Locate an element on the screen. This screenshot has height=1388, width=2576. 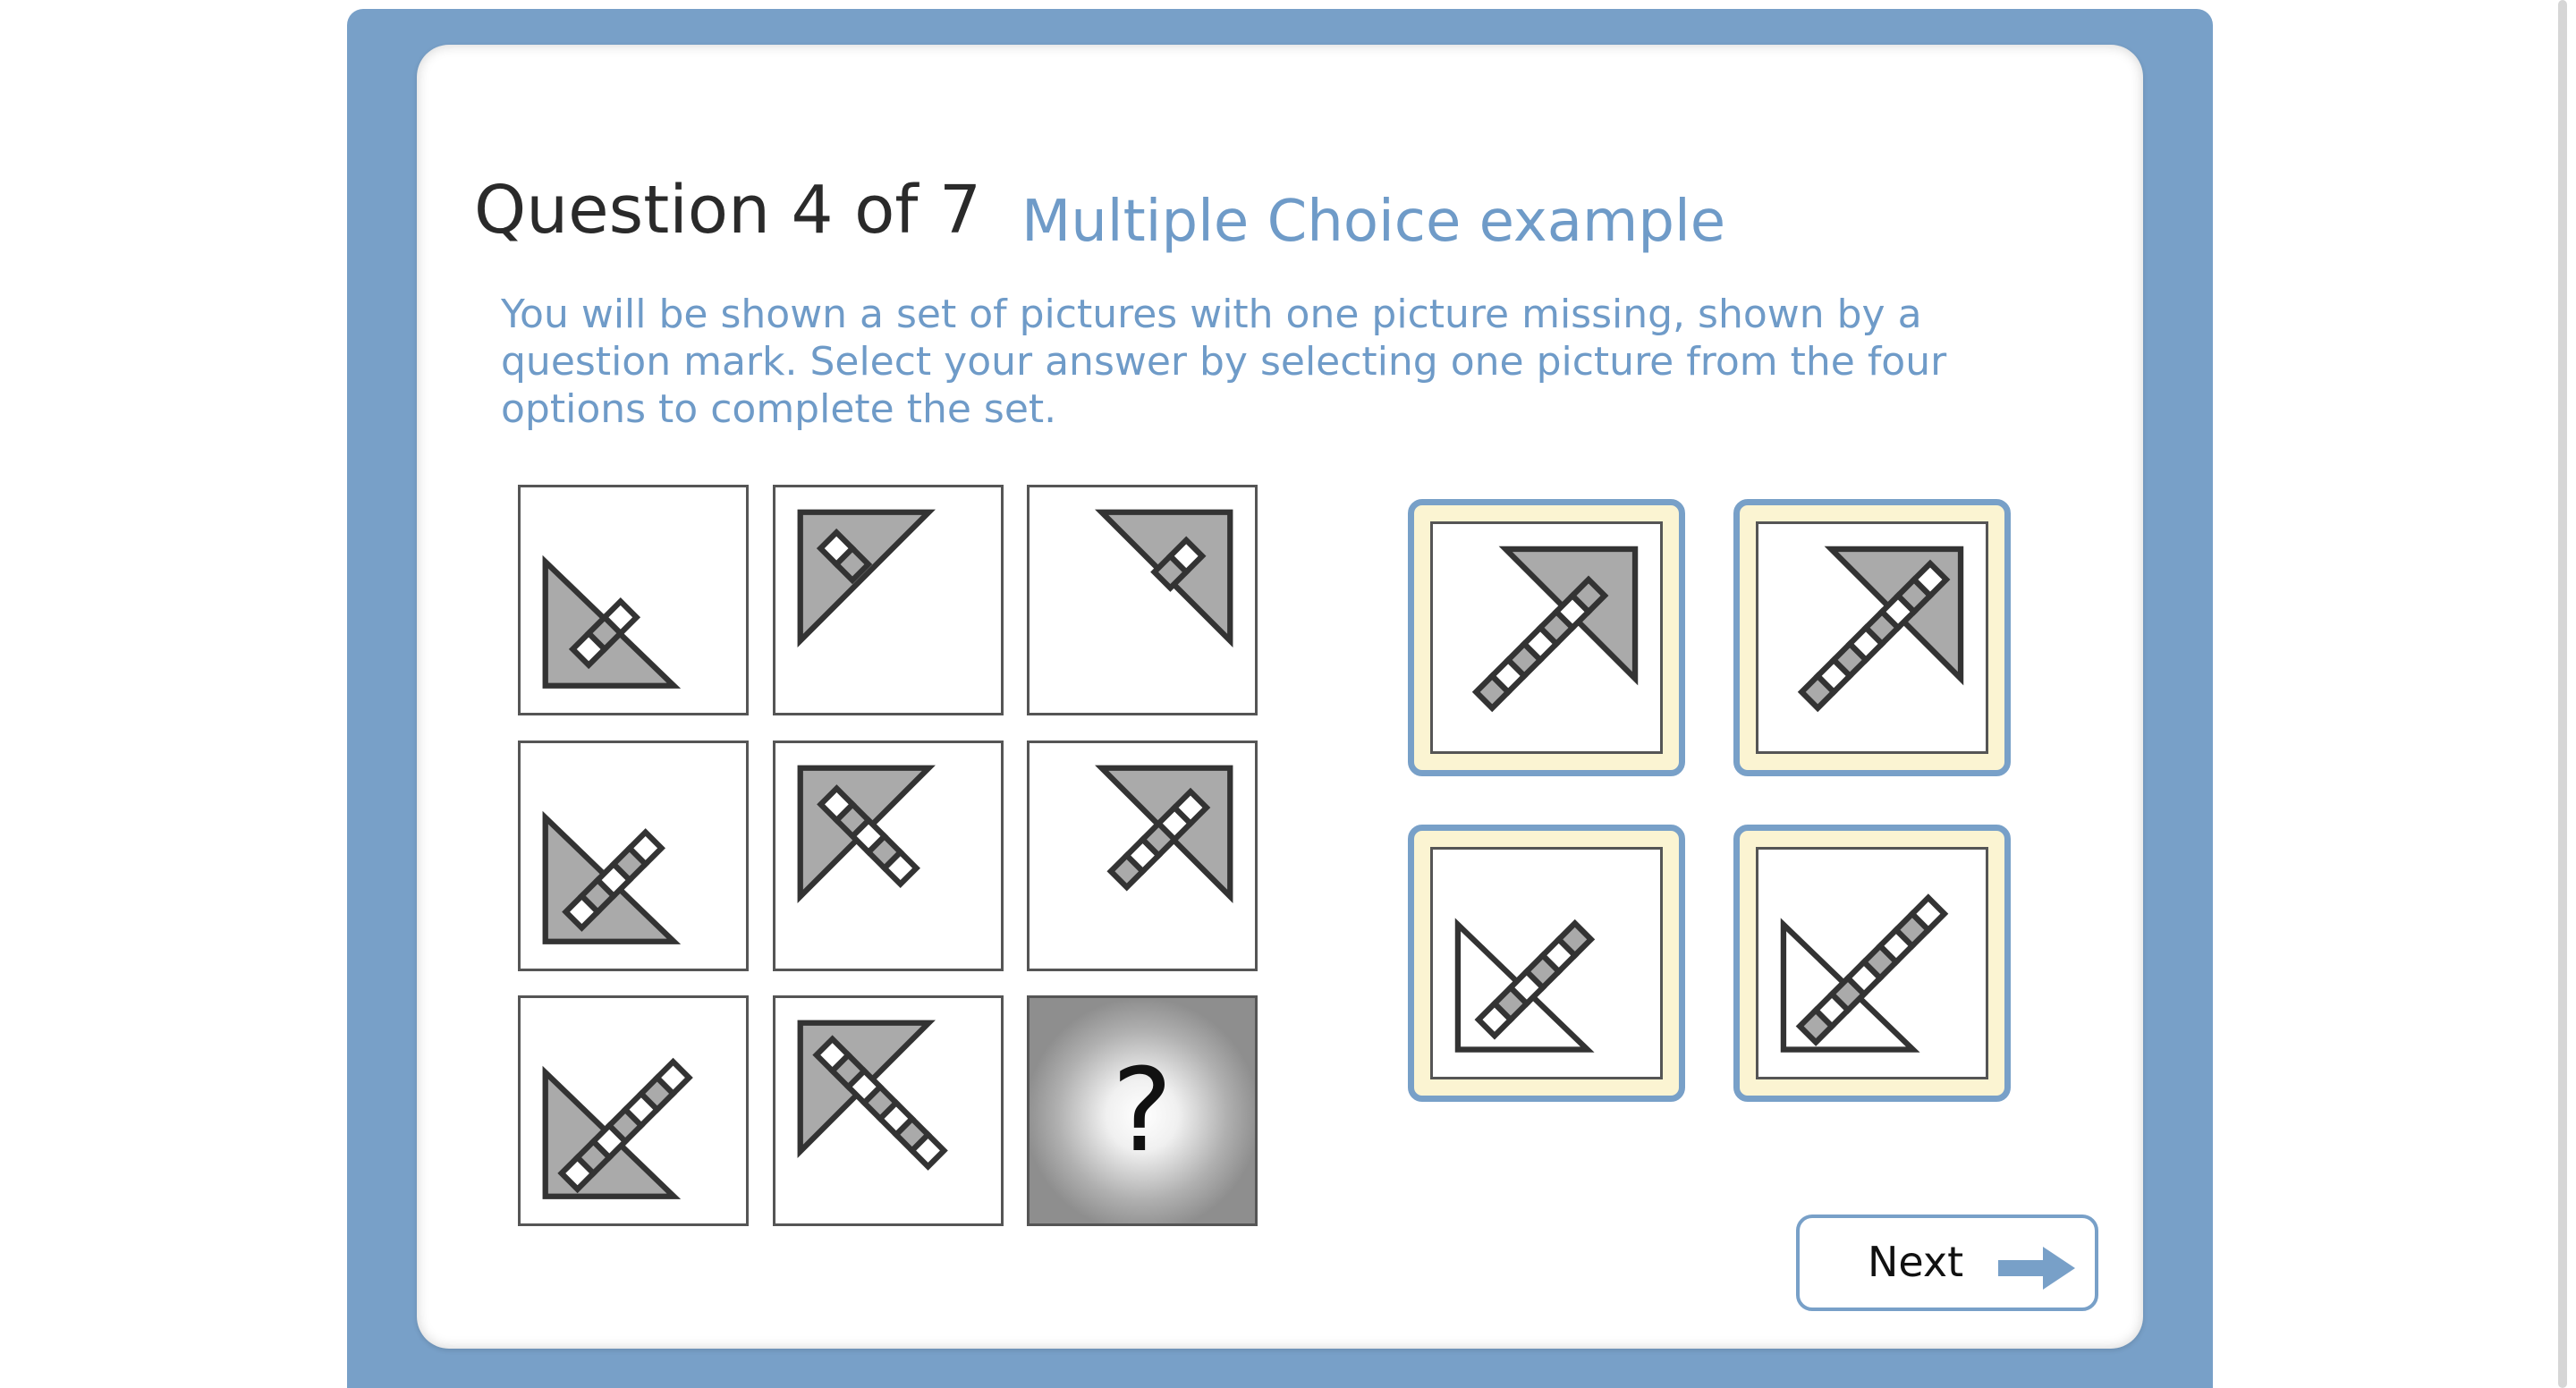
question-mark-icon: ? is located at coordinates (1142, 1111).